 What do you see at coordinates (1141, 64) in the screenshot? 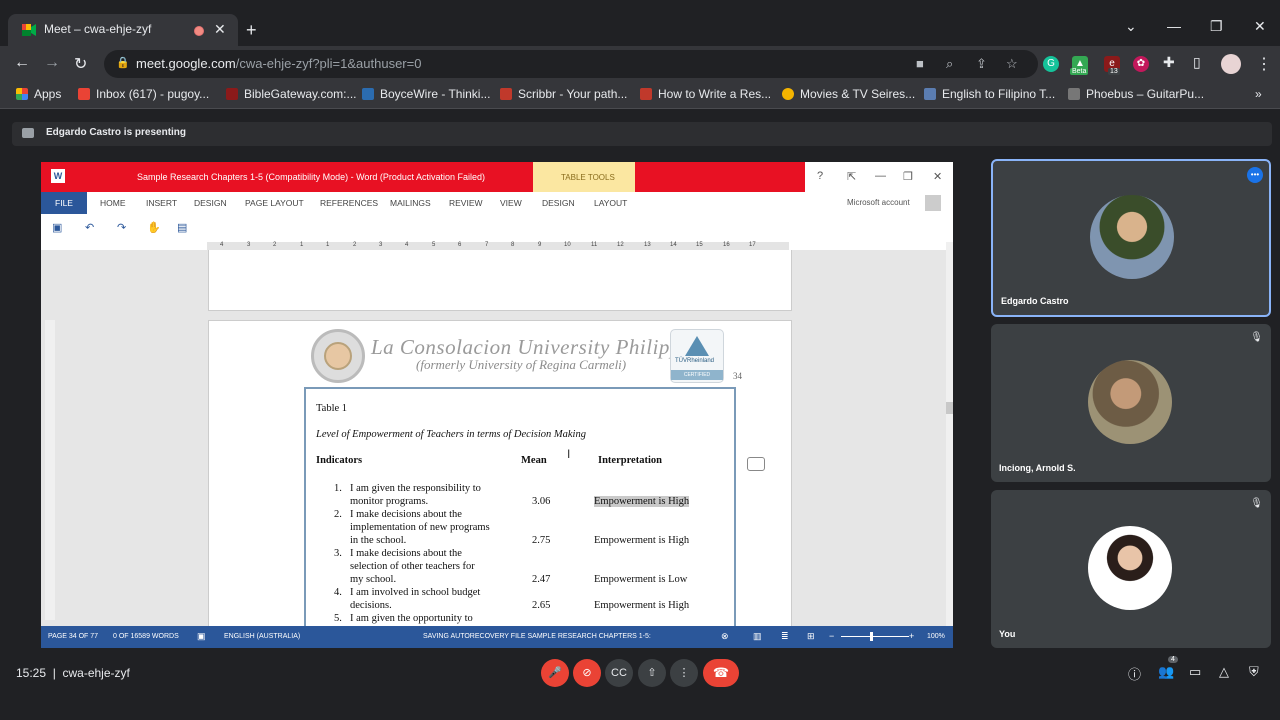
I see `extension-flower-icon: ✿` at bounding box center [1141, 64].